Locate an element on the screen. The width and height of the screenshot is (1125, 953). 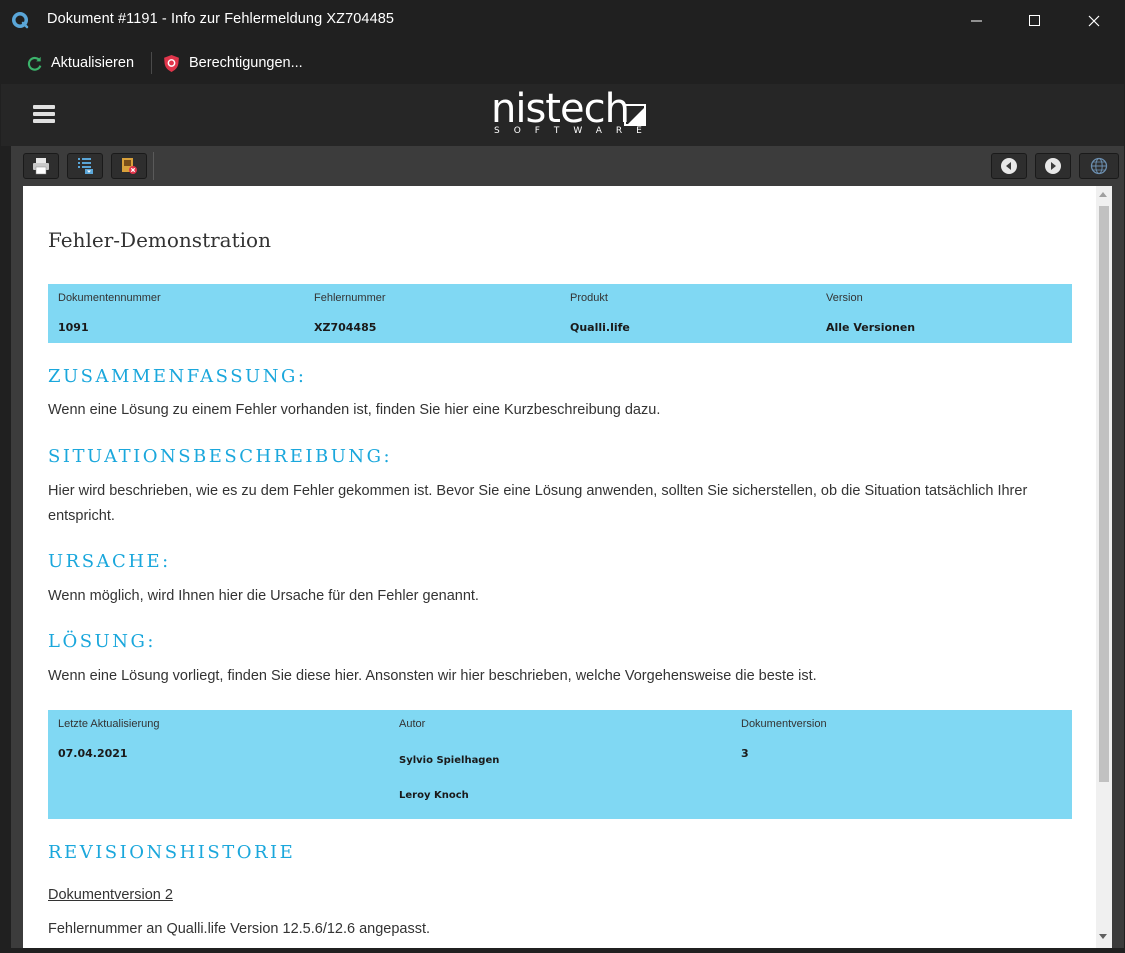
author-1-cell: Sylvio Spielhagen is located at coordinates (449, 760).